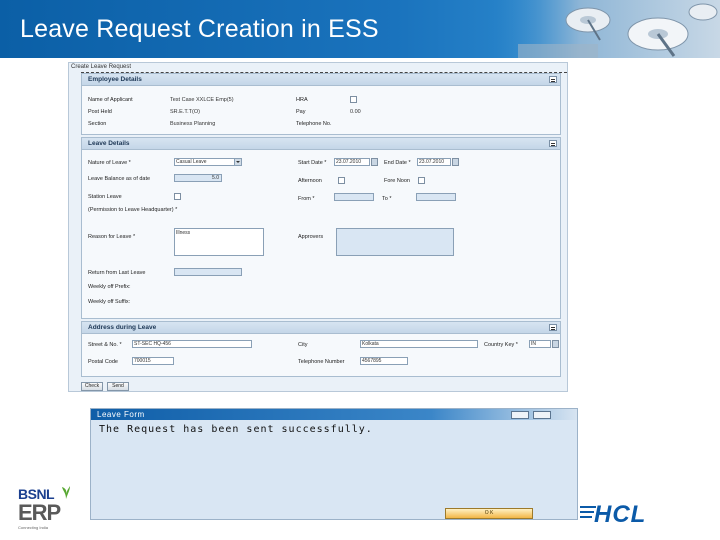 The height and width of the screenshot is (540, 720). Describe the element at coordinates (421, 180) in the screenshot. I see `forenoon-checkbox` at that location.